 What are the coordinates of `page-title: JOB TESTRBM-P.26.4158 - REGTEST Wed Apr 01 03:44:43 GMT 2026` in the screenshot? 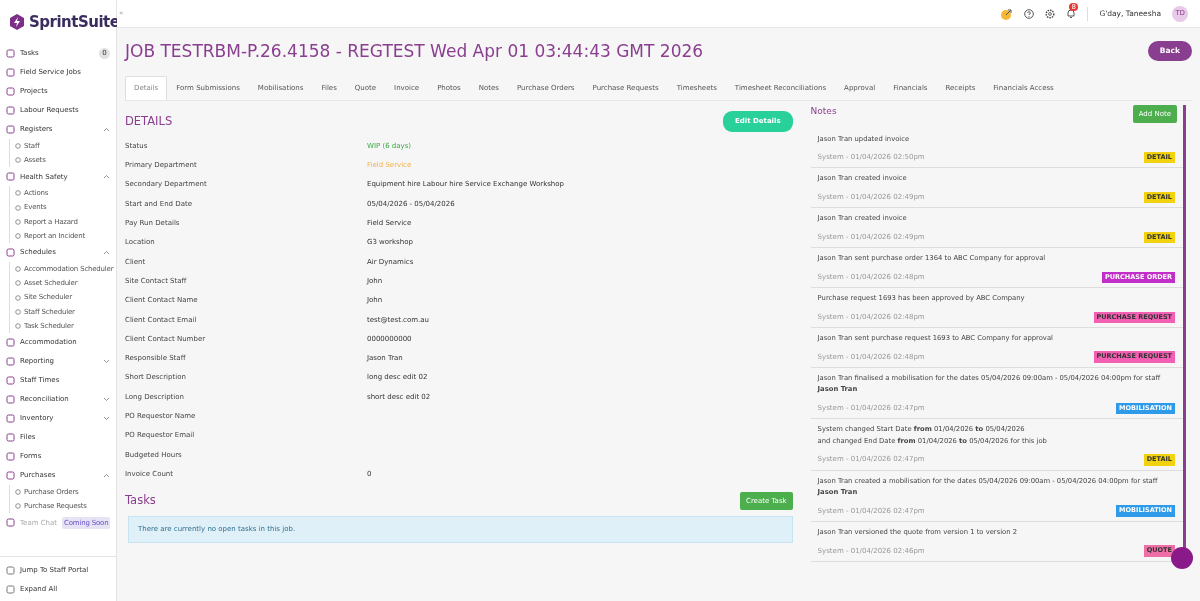 It's located at (414, 51).